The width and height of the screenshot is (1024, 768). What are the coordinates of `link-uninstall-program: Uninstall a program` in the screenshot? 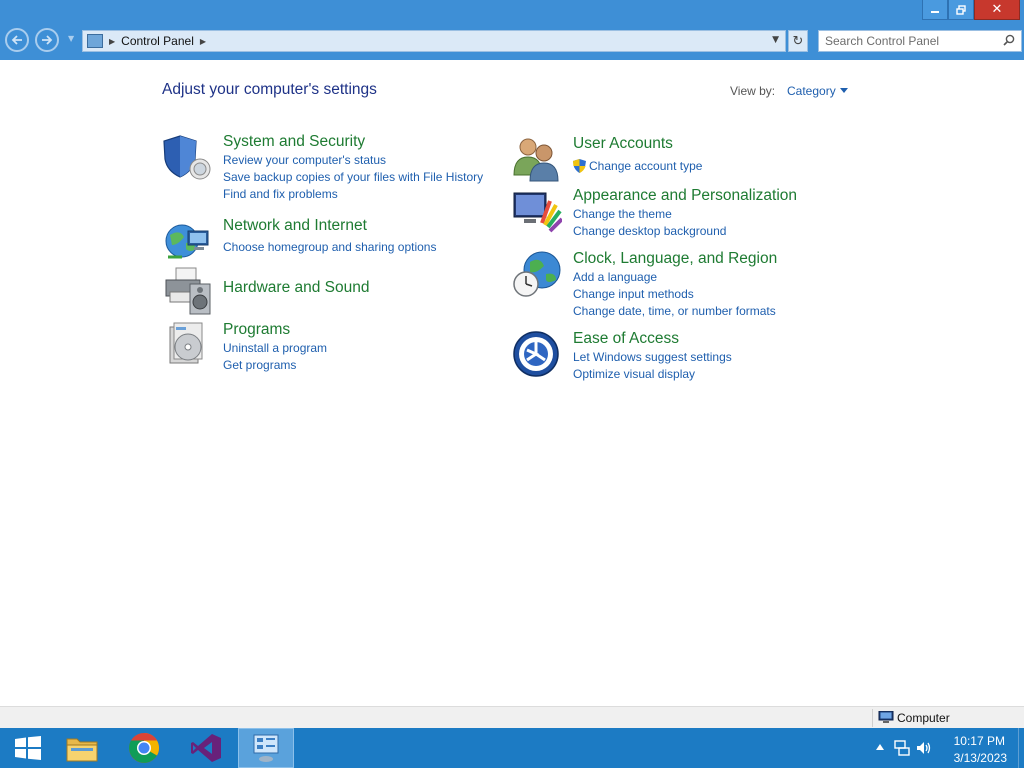 It's located at (275, 348).